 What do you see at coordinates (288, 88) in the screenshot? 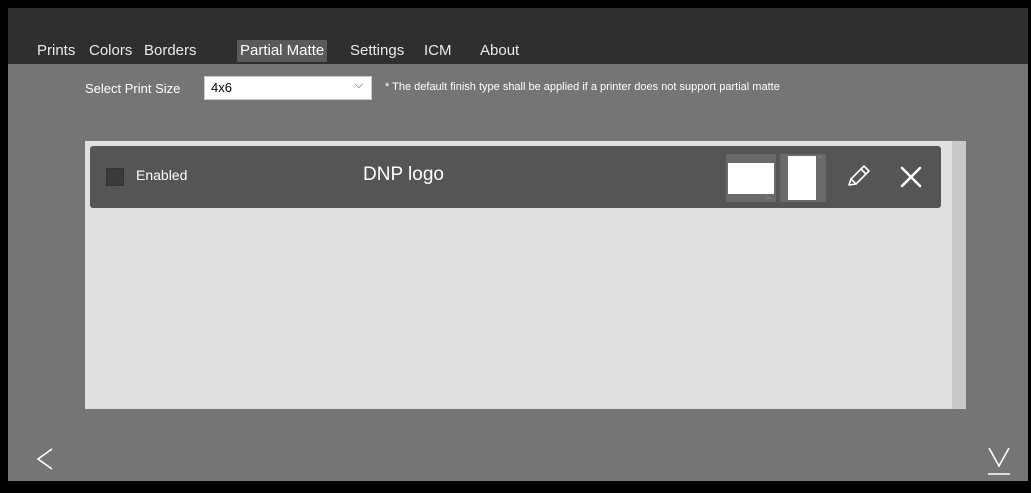
I see `print-size-select: 4x6 ⌵` at bounding box center [288, 88].